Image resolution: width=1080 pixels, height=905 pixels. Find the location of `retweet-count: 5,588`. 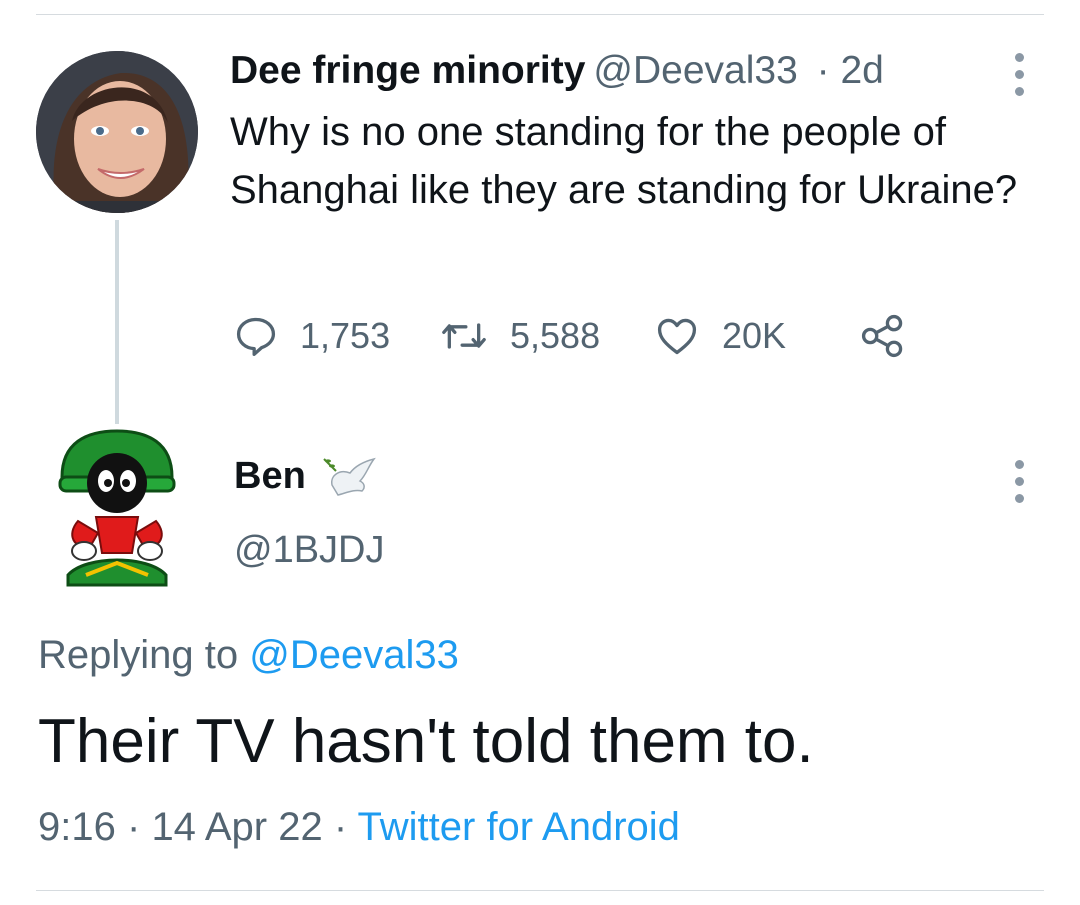

retweet-count: 5,588 is located at coordinates (555, 335).